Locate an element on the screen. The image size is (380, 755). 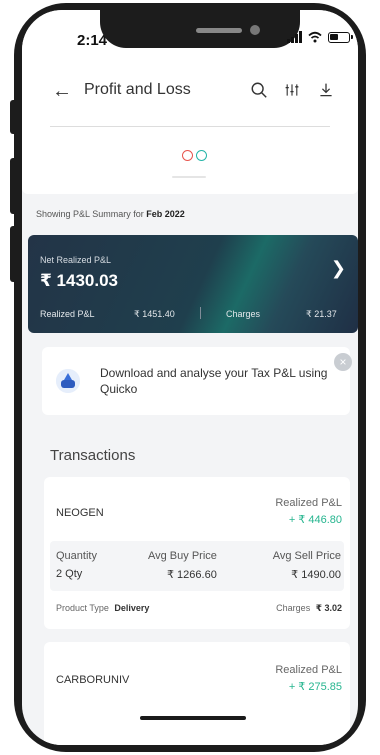
status-bar: 2:14 is located at coordinates (190, 38).